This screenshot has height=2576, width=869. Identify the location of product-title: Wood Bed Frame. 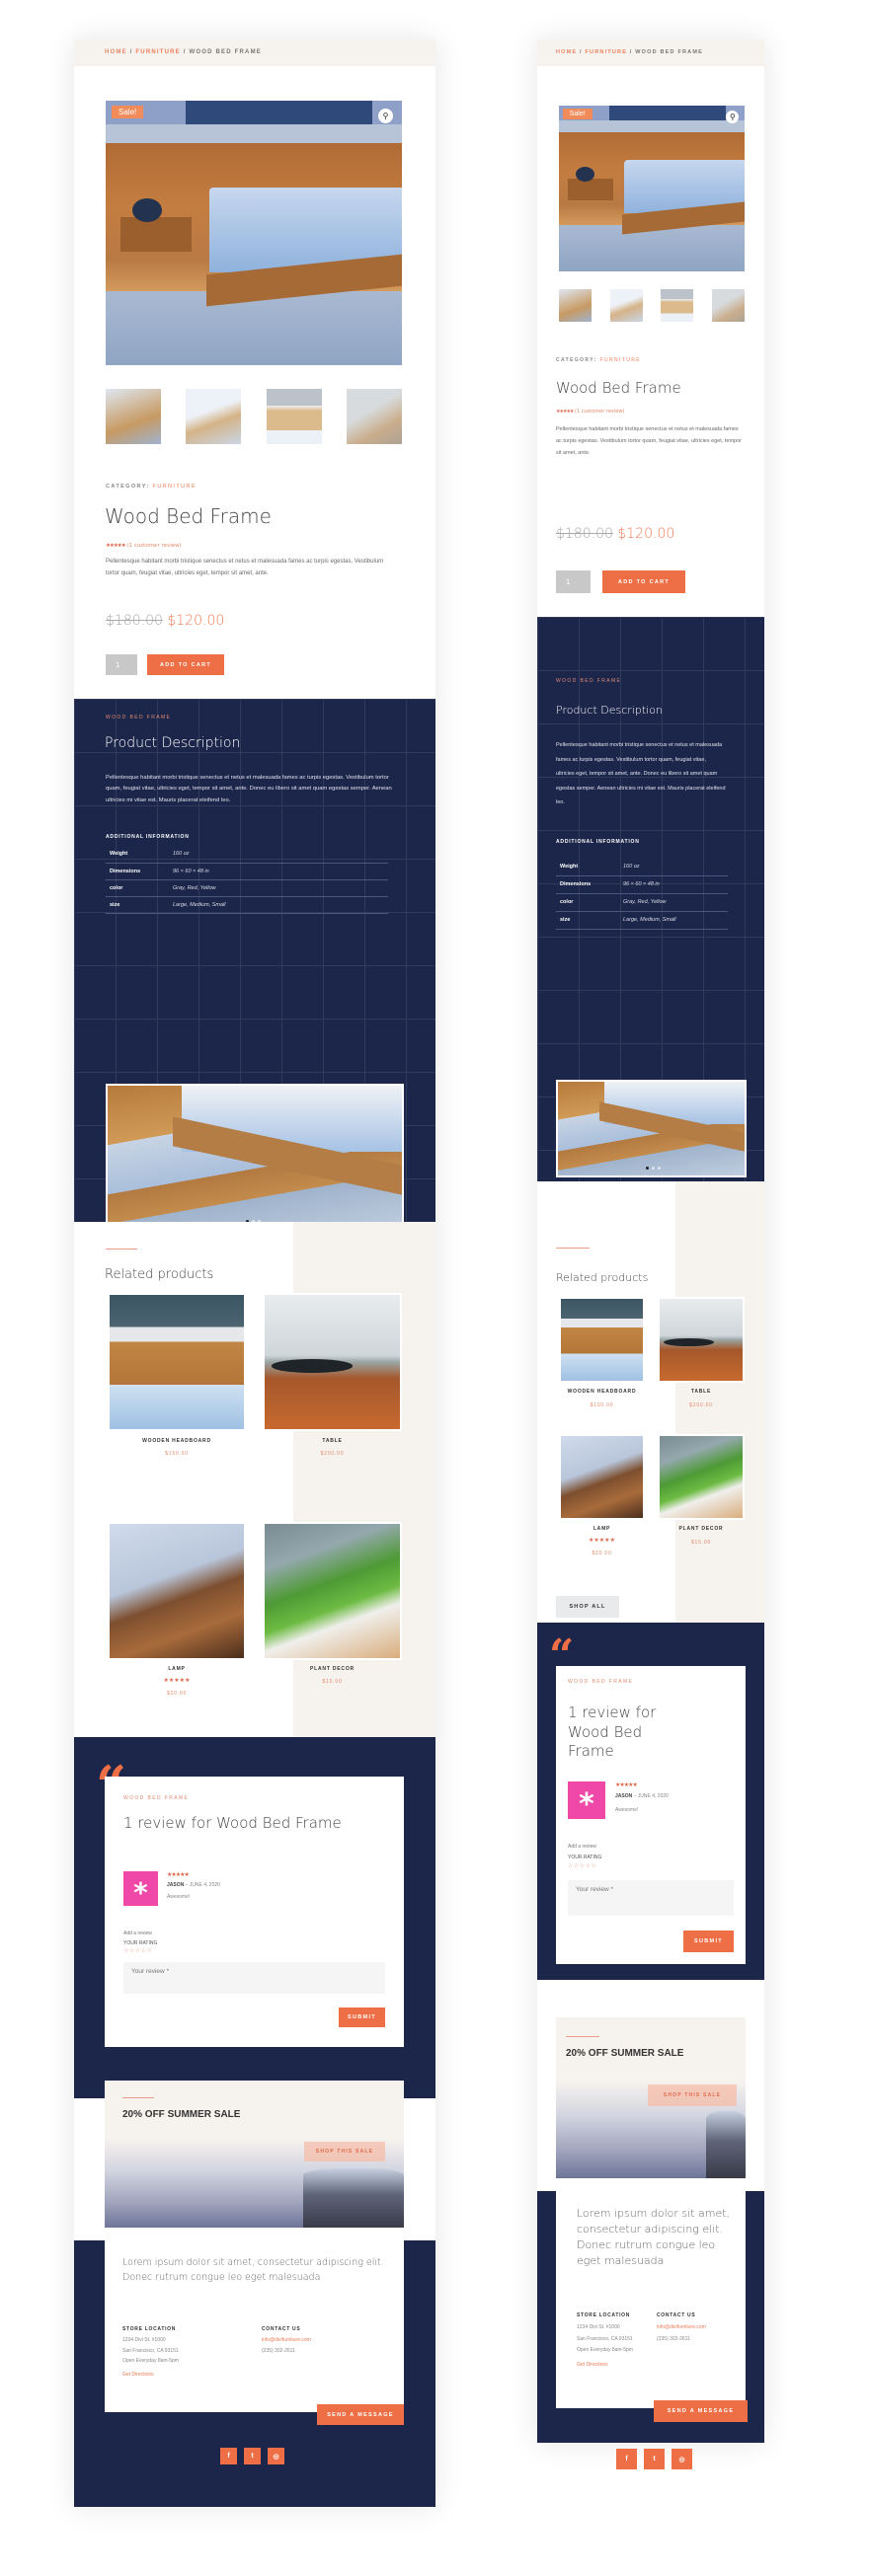
(189, 516).